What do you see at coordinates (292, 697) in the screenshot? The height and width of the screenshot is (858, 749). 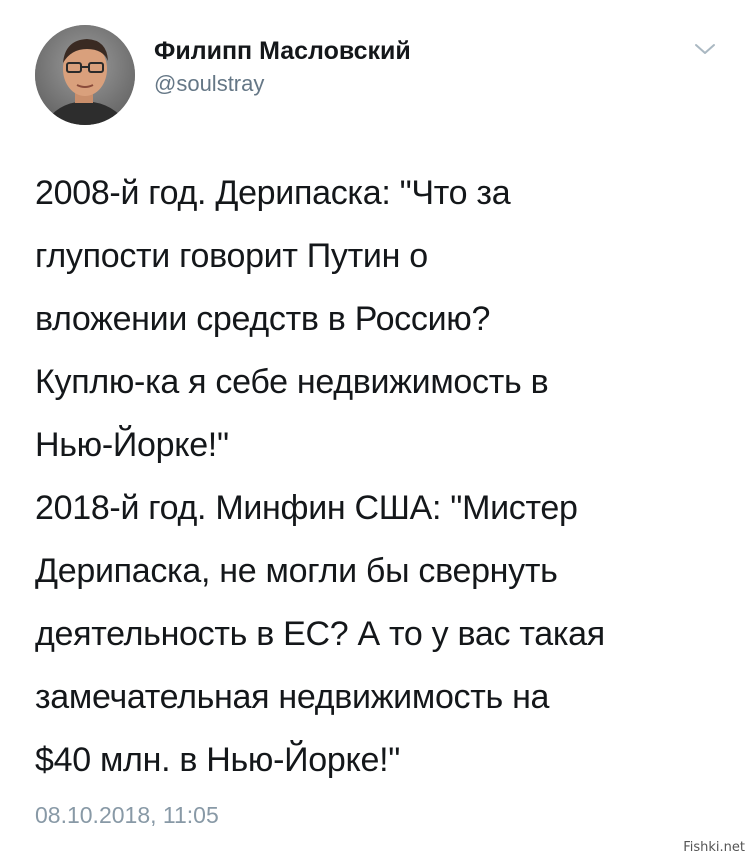 I see `tweet-text-line: замечательная недвижимость на` at bounding box center [292, 697].